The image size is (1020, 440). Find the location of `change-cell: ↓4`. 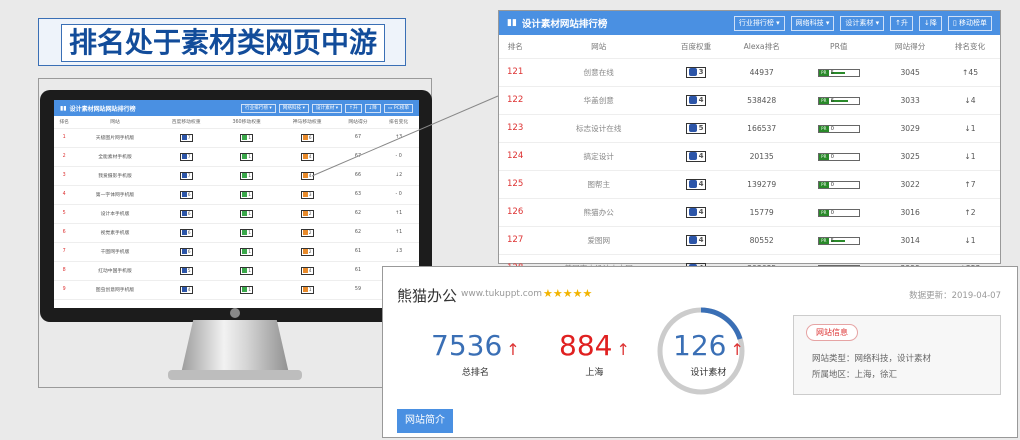

change-cell: ↓4 is located at coordinates (970, 100).